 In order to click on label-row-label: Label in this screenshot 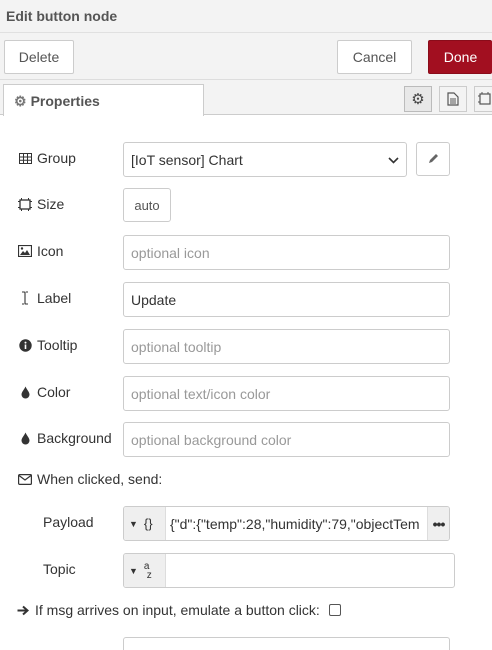, I will do `click(44, 298)`.